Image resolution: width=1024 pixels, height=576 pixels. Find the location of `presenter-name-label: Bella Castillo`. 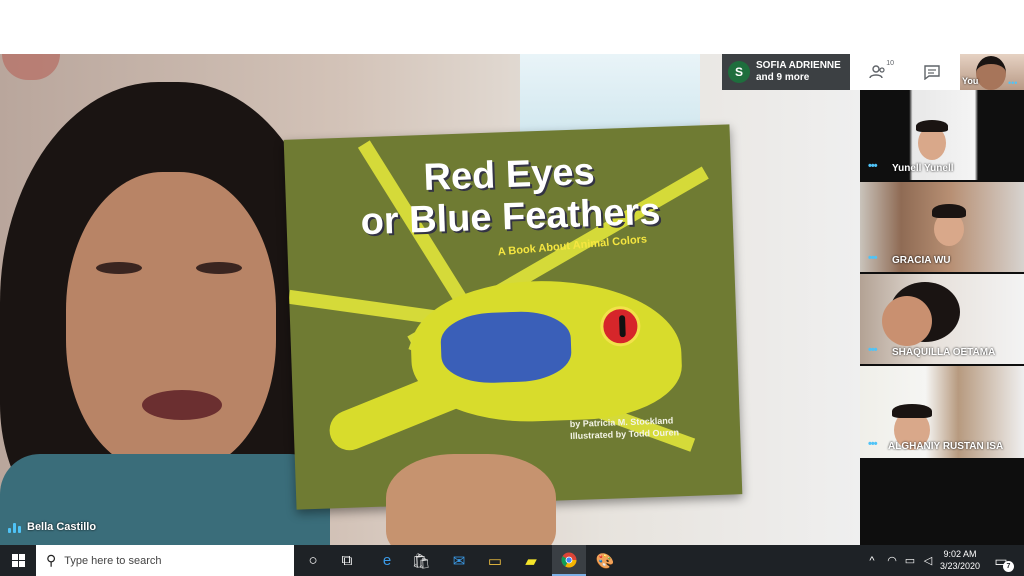

presenter-name-label: Bella Castillo is located at coordinates (52, 527).